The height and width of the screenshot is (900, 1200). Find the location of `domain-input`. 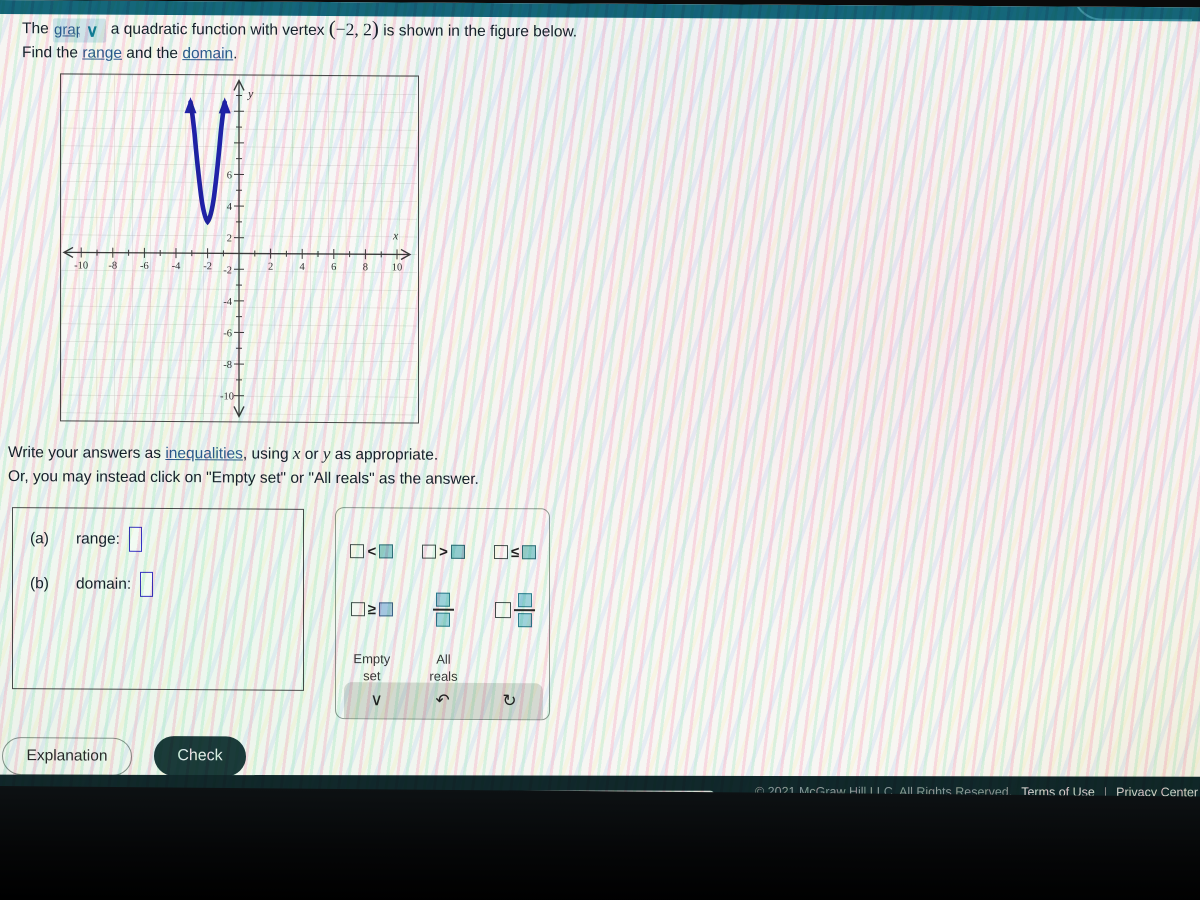

domain-input is located at coordinates (147, 584).